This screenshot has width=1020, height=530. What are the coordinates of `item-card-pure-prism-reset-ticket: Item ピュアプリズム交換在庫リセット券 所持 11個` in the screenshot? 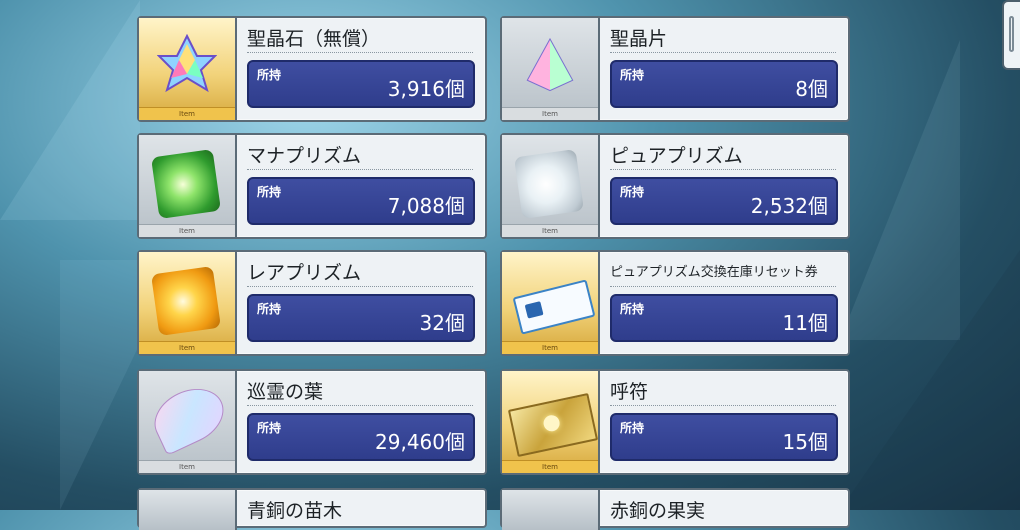 It's located at (675, 303).